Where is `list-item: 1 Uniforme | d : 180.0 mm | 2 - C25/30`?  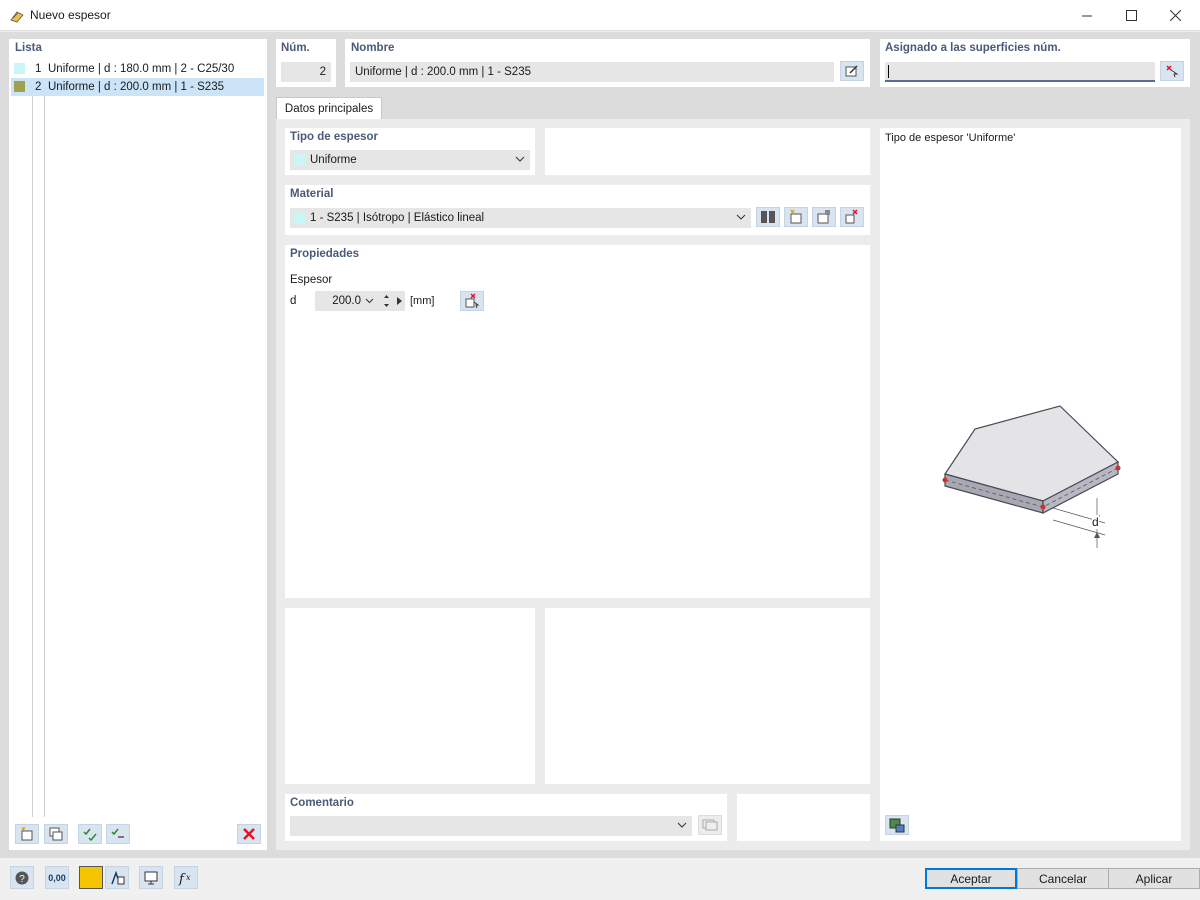
list-item: 1 Uniforme | d : 180.0 mm | 2 - C25/30 is located at coordinates (137, 69).